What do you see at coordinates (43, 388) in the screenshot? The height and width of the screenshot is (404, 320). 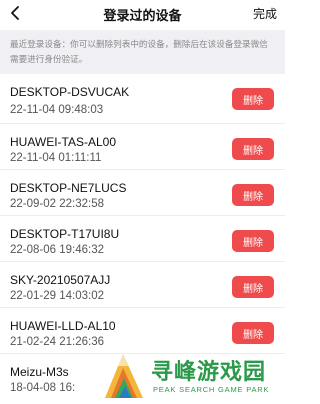 I see `device-login-time: 18-04-08 16:` at bounding box center [43, 388].